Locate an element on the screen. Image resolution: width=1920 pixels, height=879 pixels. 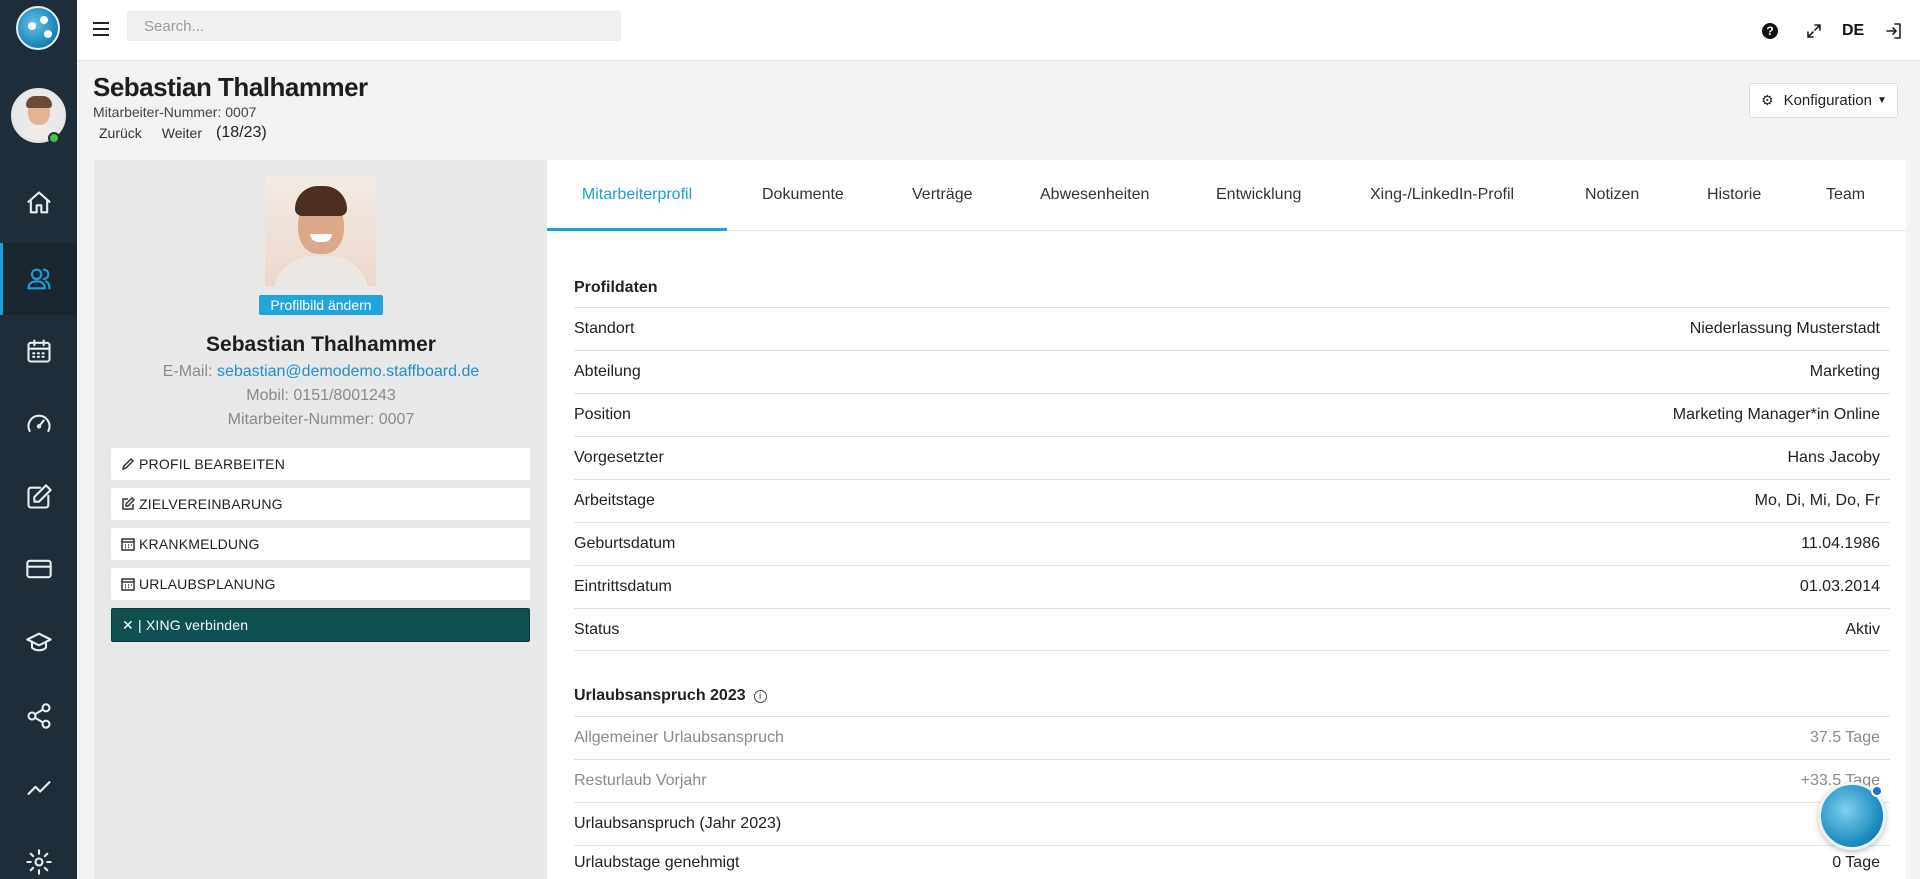
configuration-label: Konfiguration is located at coordinates (1827, 100).